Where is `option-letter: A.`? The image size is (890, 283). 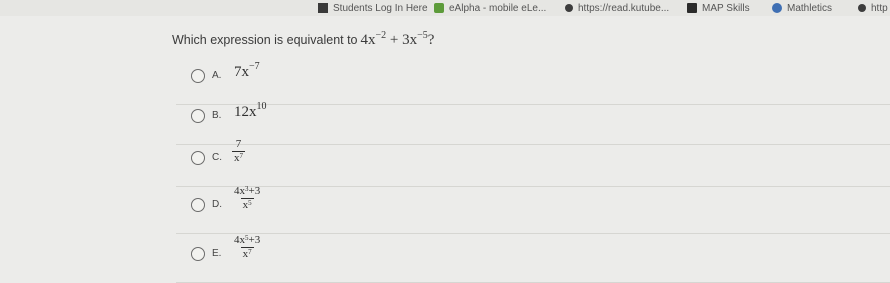 option-letter: A. is located at coordinates (217, 75).